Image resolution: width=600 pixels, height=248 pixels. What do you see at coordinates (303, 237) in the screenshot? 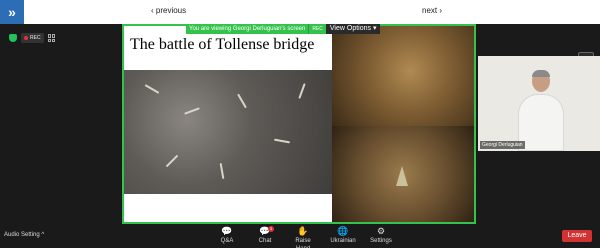
I see `raise-hand-button: ✋ Raise Hand` at bounding box center [303, 237].